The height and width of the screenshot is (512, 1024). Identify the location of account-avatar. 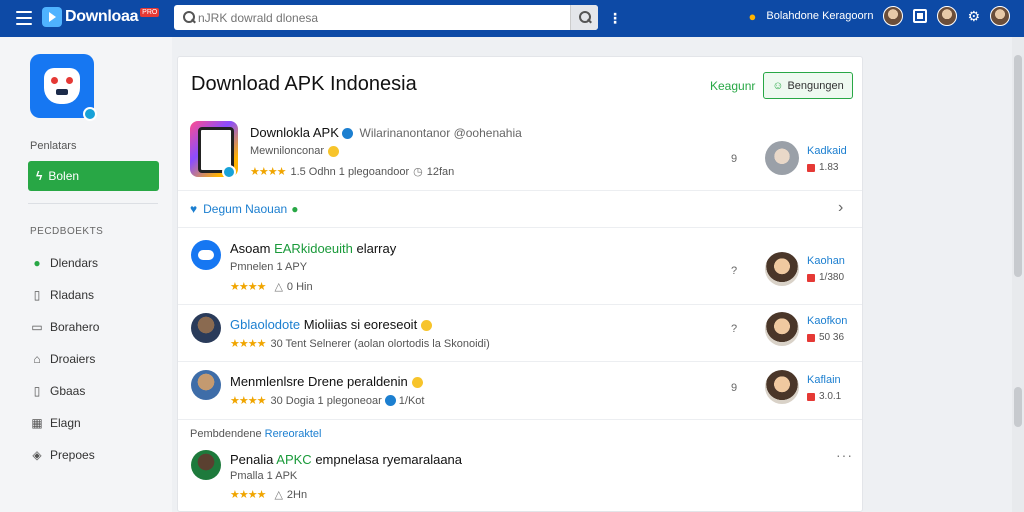
(1000, 16).